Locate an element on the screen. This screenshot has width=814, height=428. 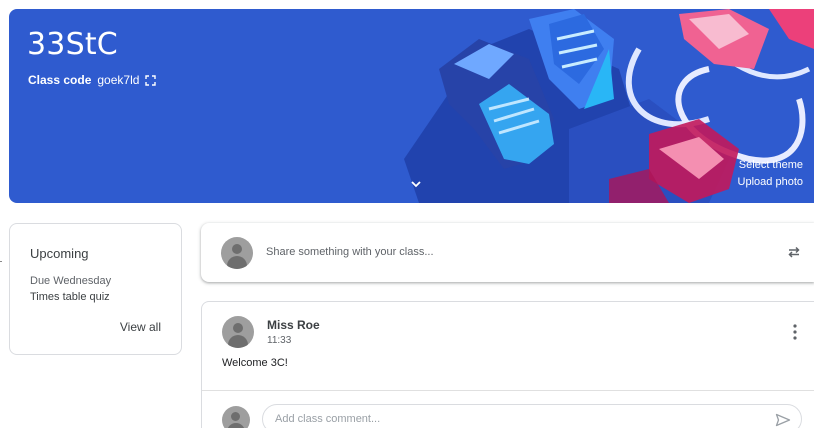
select-theme-link: Select theme is located at coordinates (771, 165).